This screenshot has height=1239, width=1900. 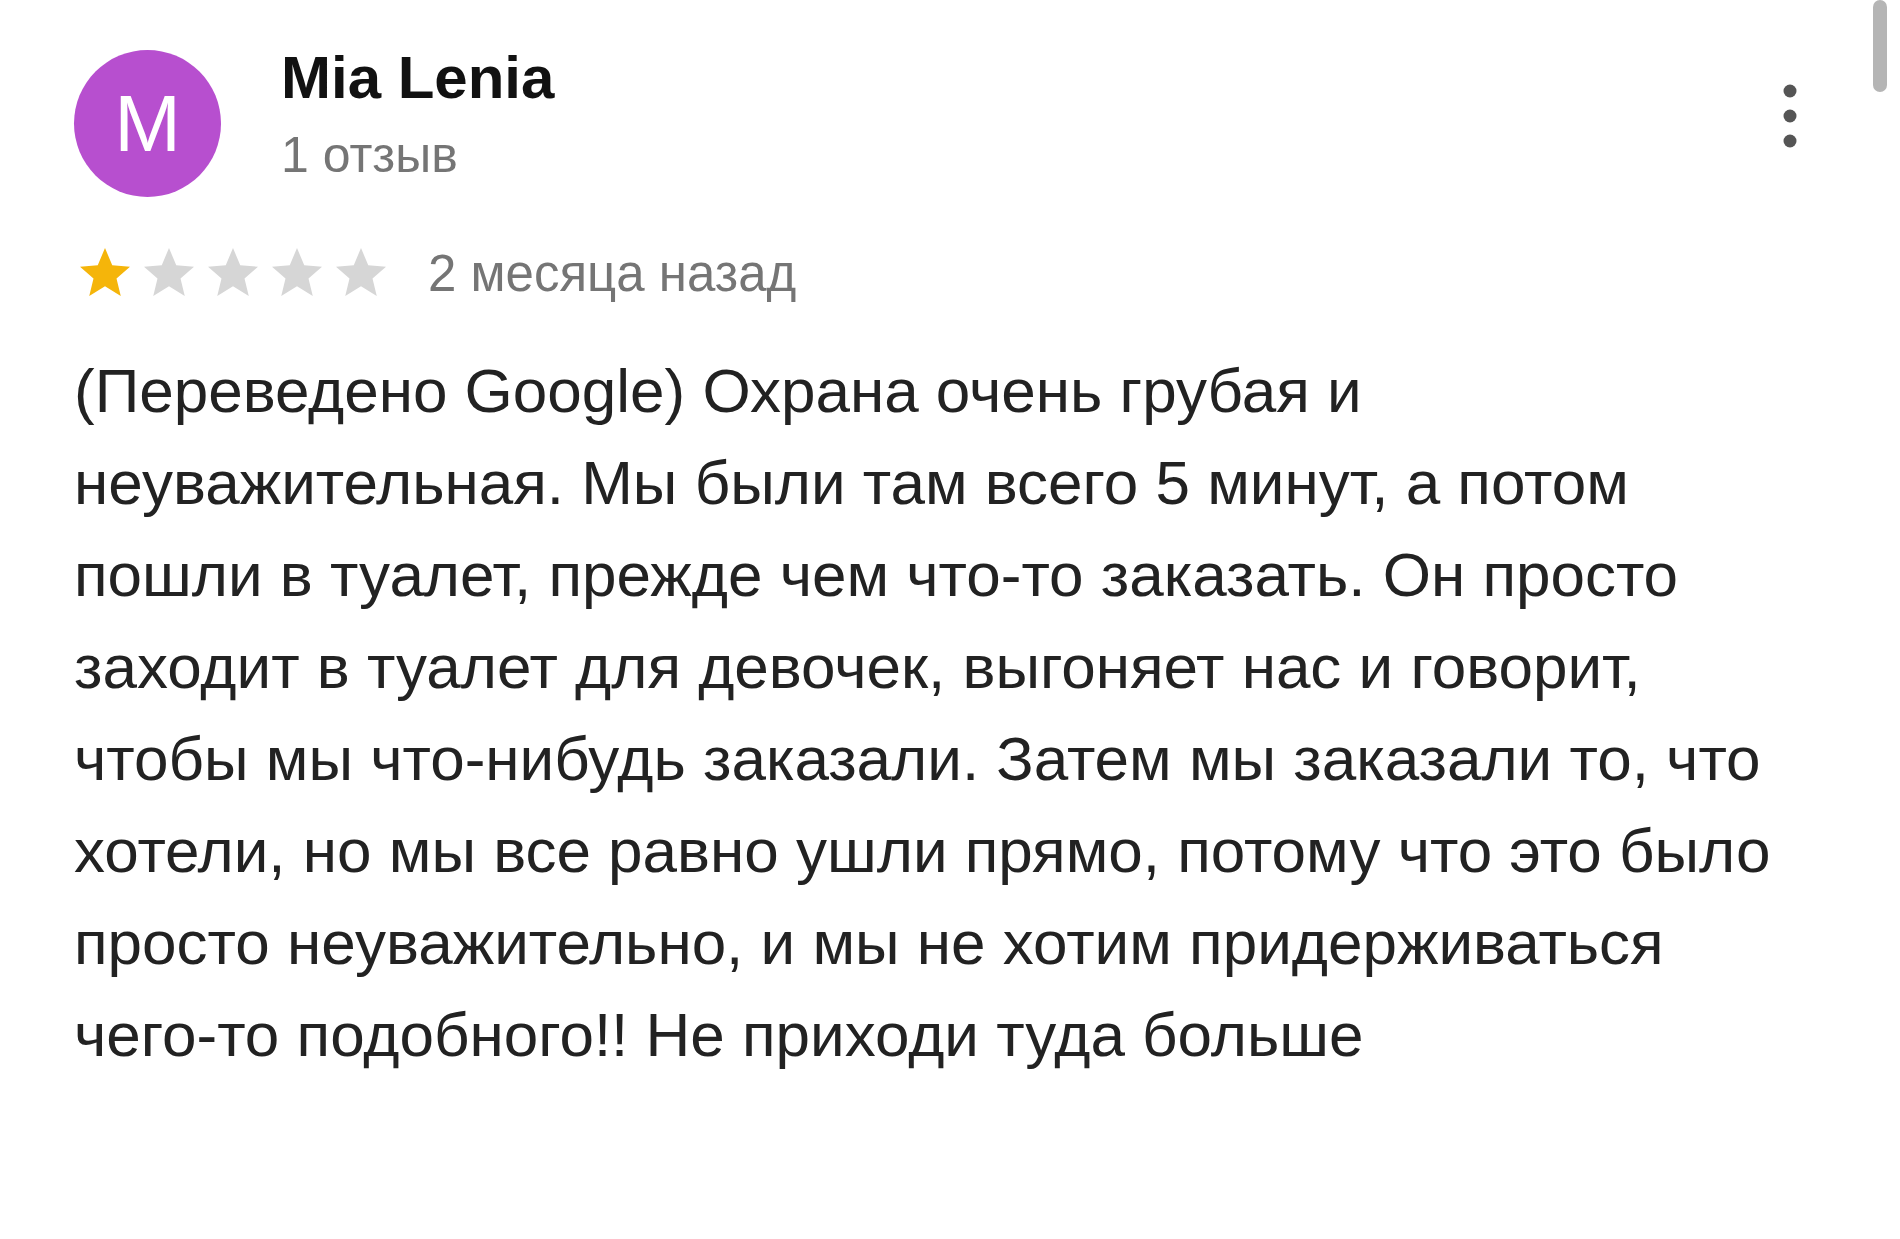 I want to click on avatar: M, so click(x=147, y=123).